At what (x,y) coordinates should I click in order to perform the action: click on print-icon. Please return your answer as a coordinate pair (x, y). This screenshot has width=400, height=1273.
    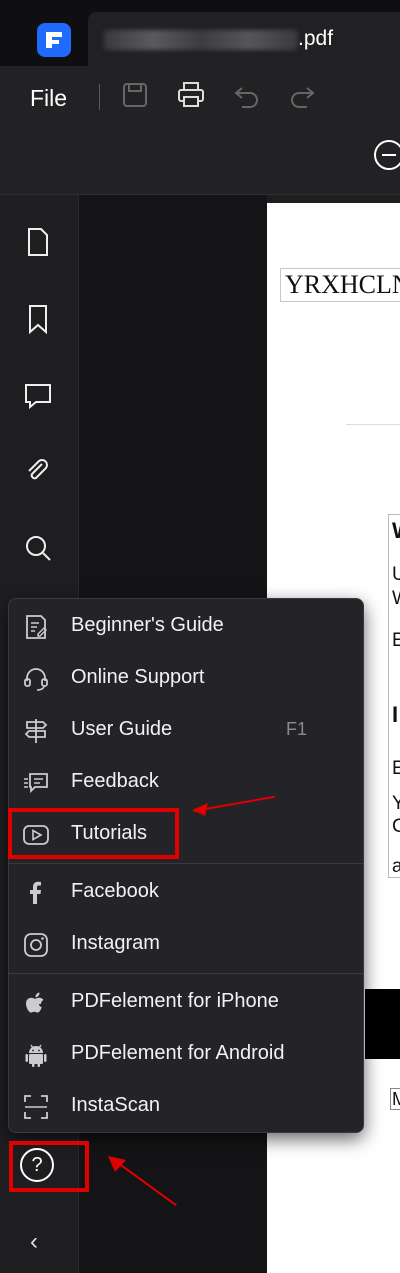
    Looking at the image, I should click on (191, 95).